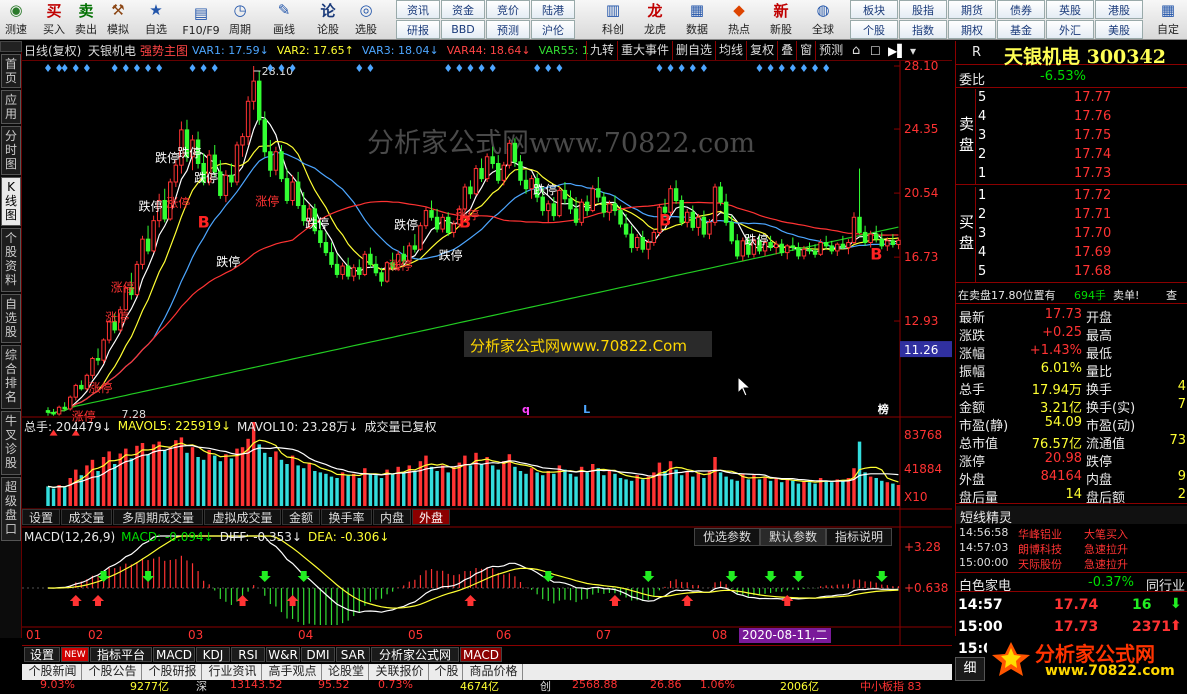 The width and height of the screenshot is (1187, 694). I want to click on toolbar-button-6: ◷ 周期, so click(240, 20).